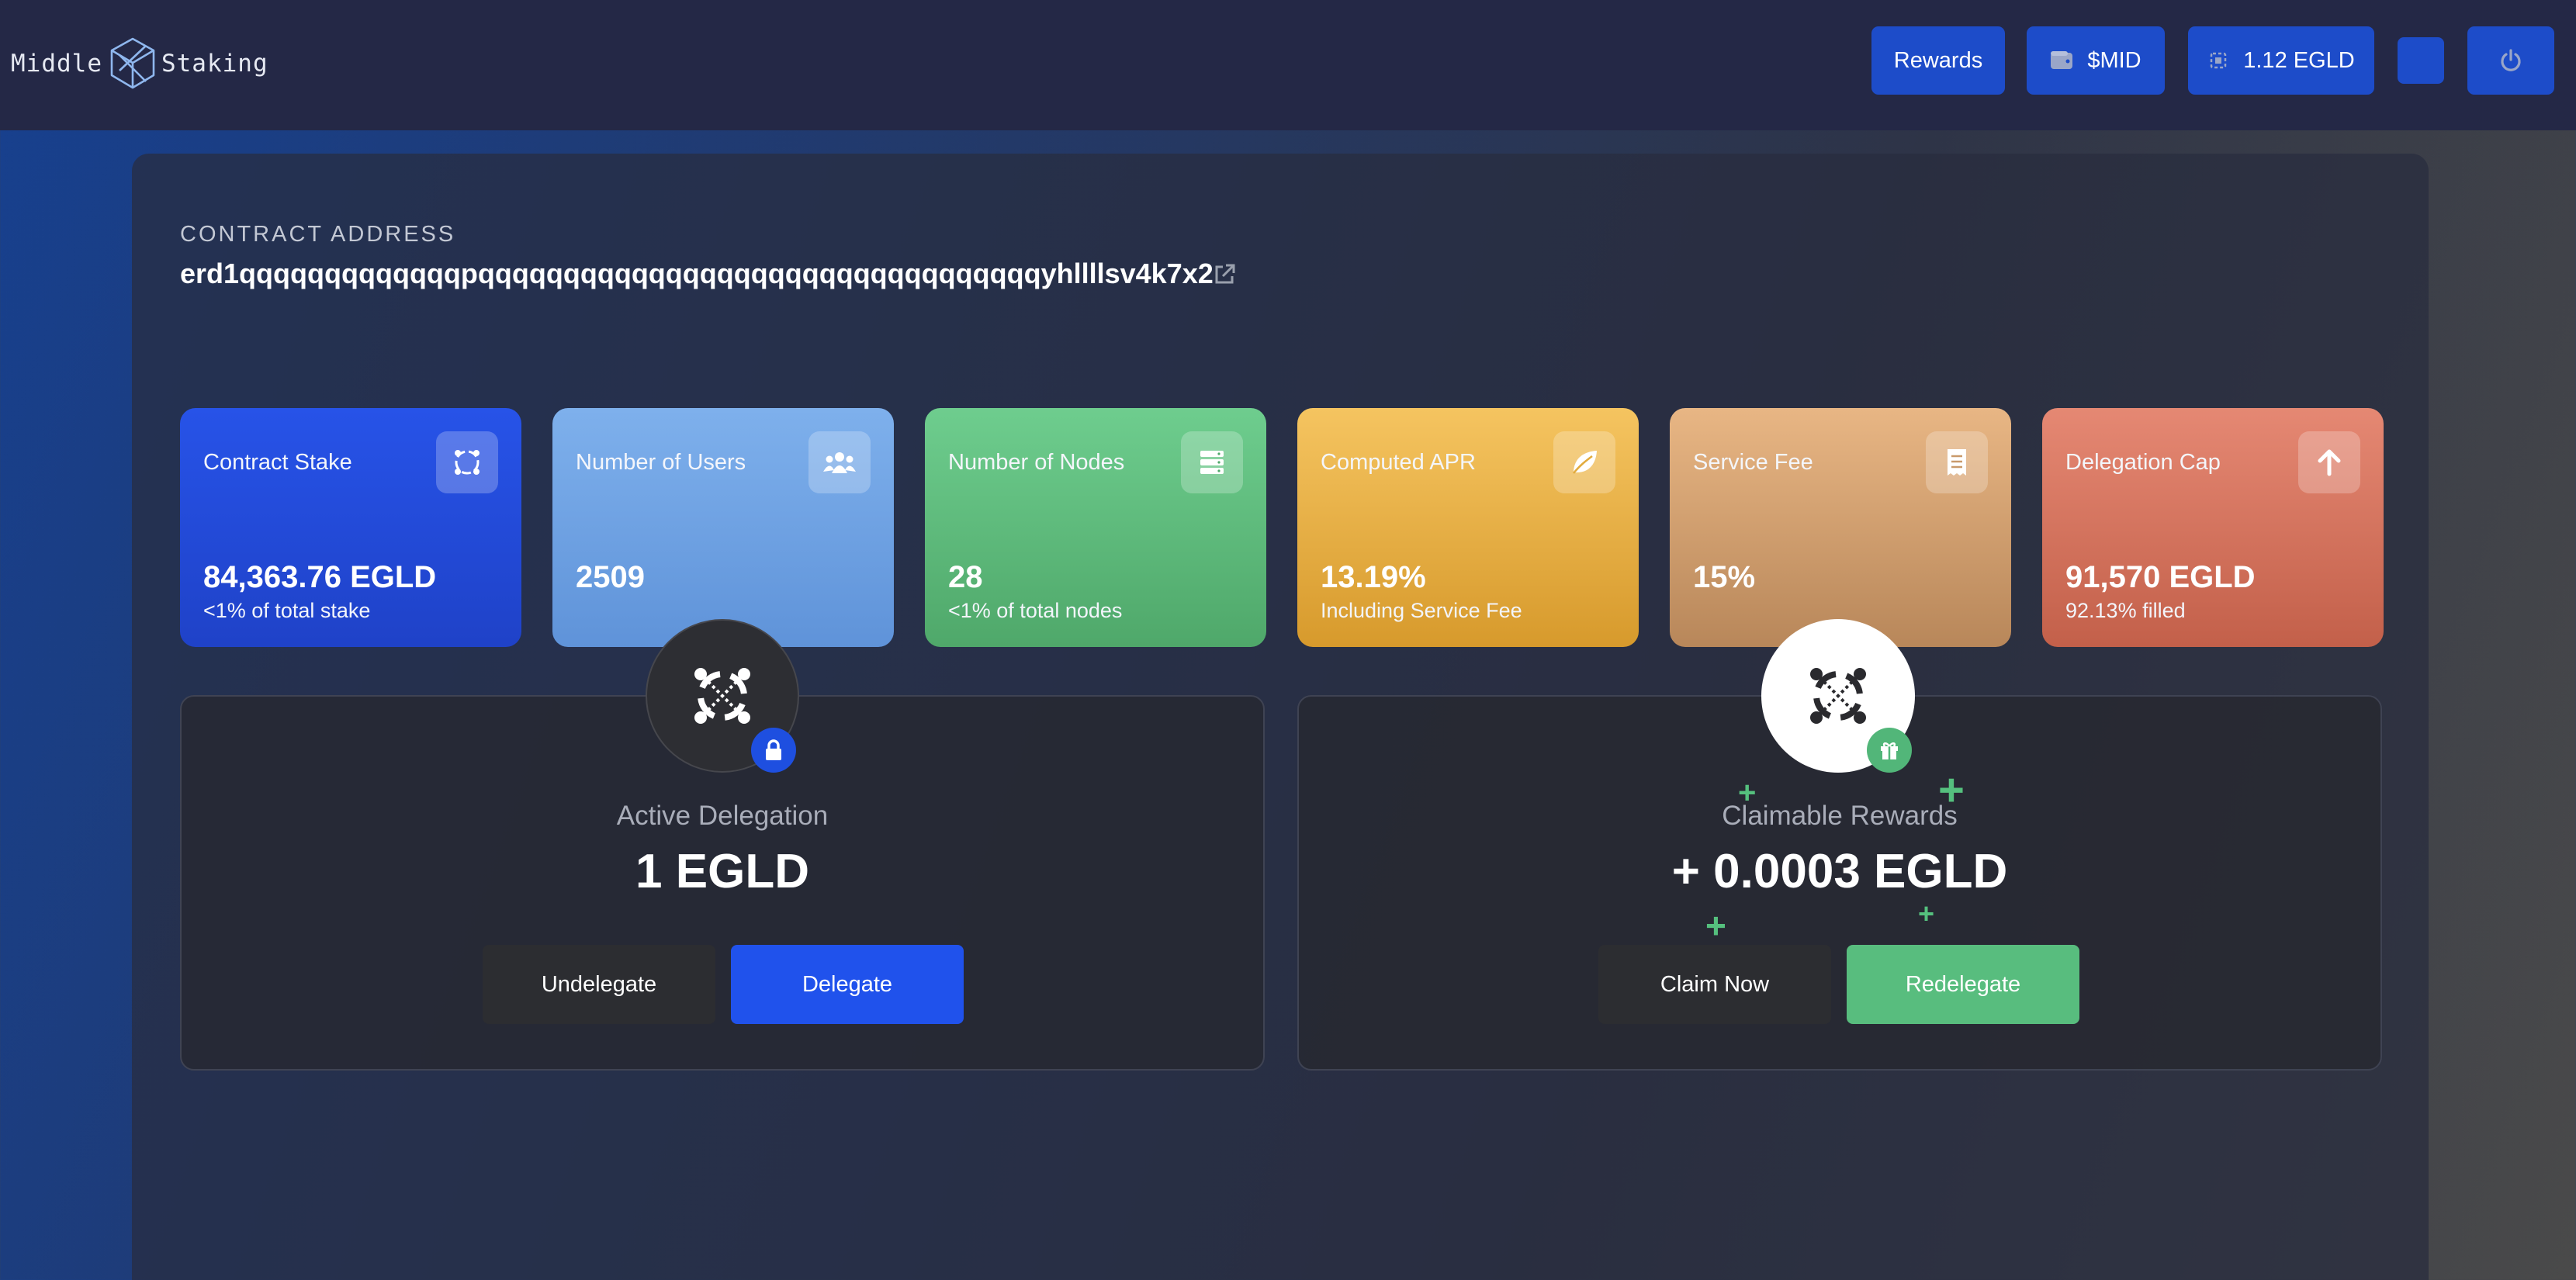 This screenshot has width=2576, height=1280. I want to click on egld-icon-wrap, so click(467, 462).